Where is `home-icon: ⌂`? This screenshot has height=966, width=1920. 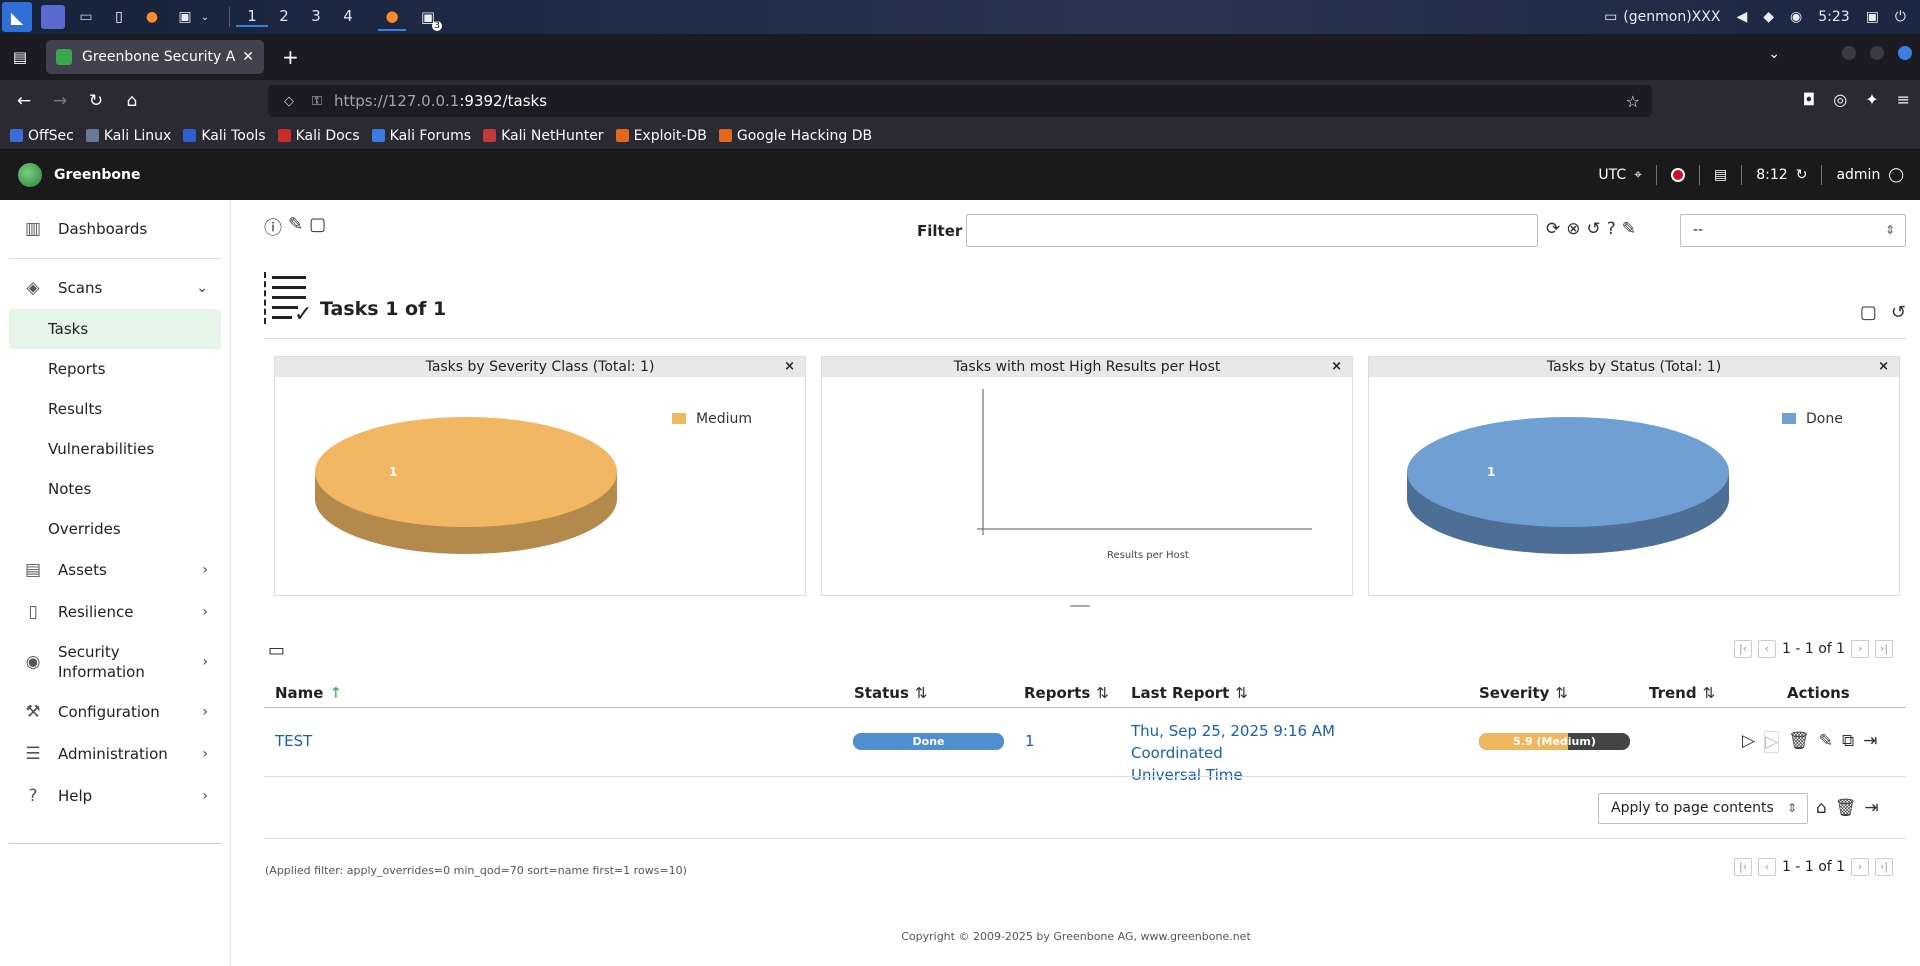 home-icon: ⌂ is located at coordinates (132, 101).